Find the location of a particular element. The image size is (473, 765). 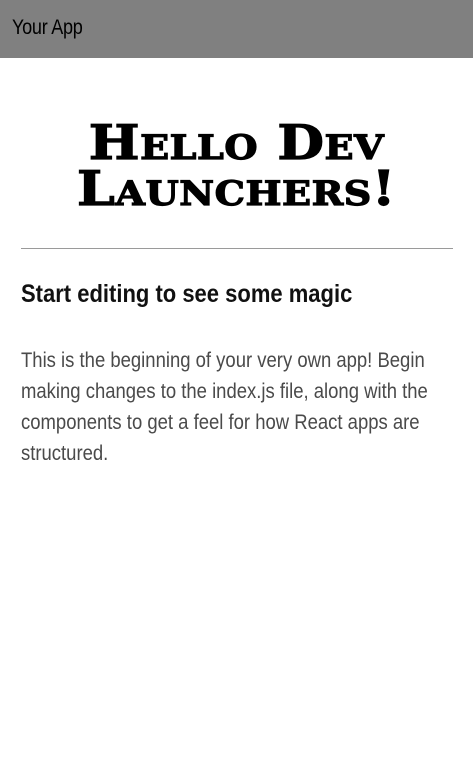

app-title: Your App is located at coordinates (47, 27).